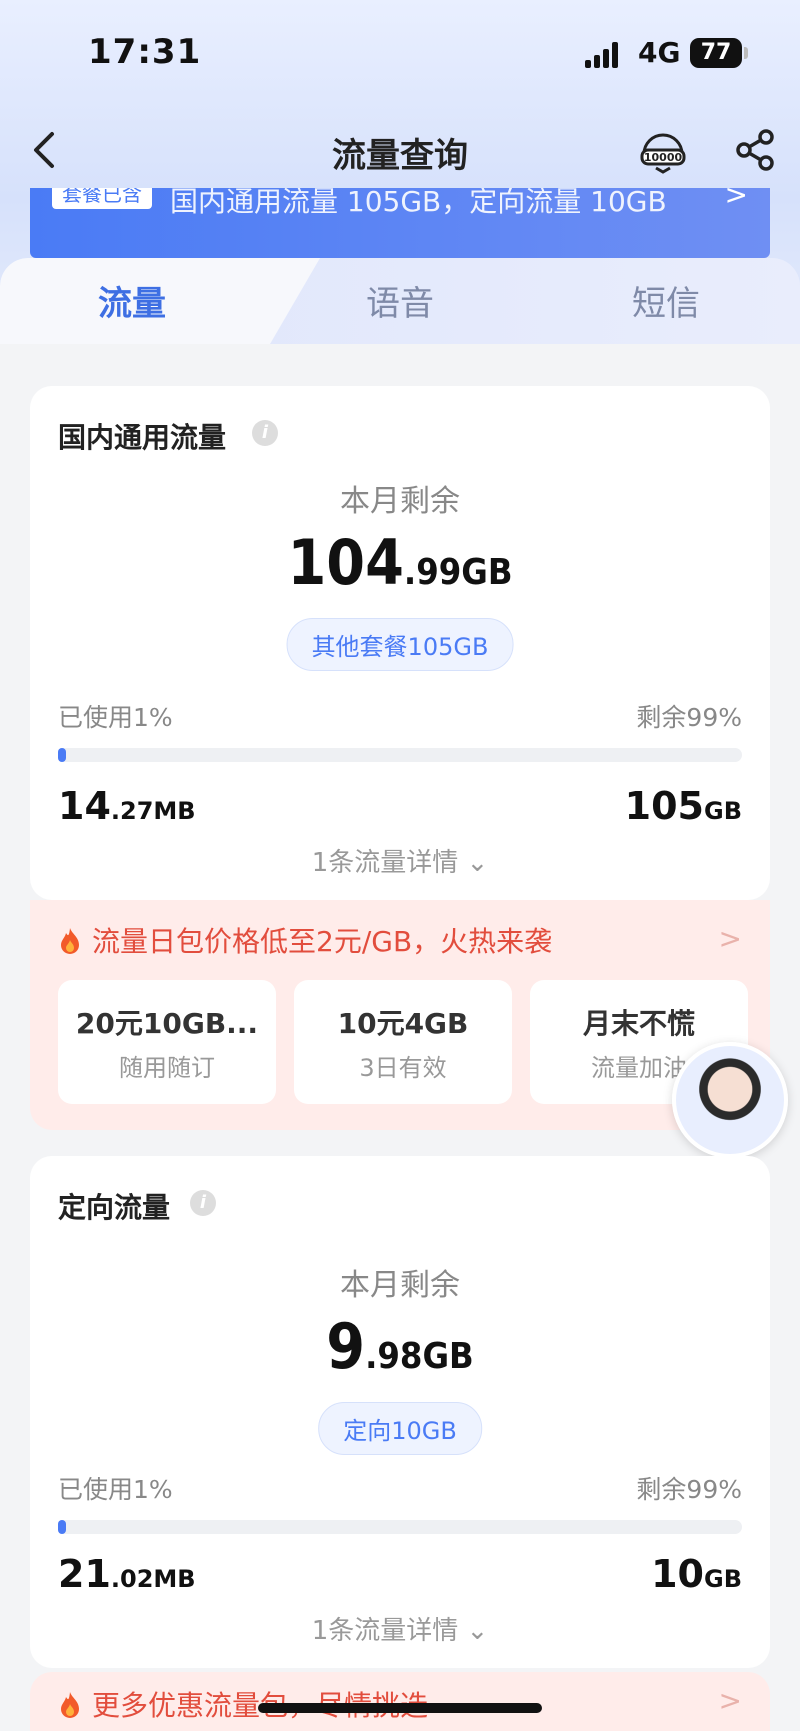 This screenshot has width=800, height=1731. I want to click on used-amount-int: 21, so click(84, 1574).